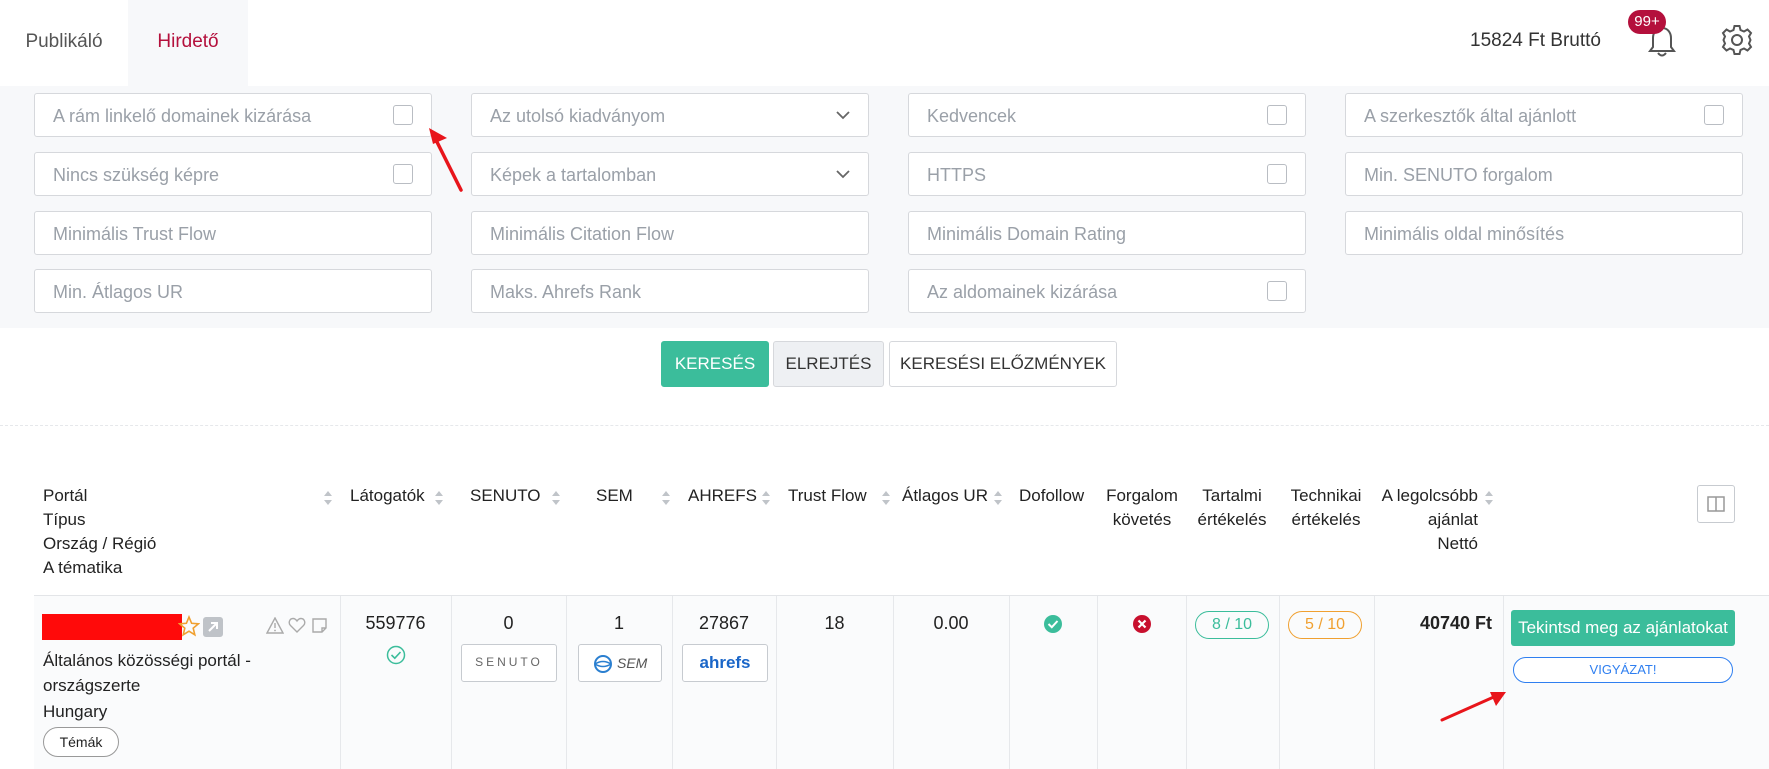 This screenshot has height=769, width=1769. Describe the element at coordinates (1052, 495) in the screenshot. I see `column-header-dofollow: Dofollow` at that location.